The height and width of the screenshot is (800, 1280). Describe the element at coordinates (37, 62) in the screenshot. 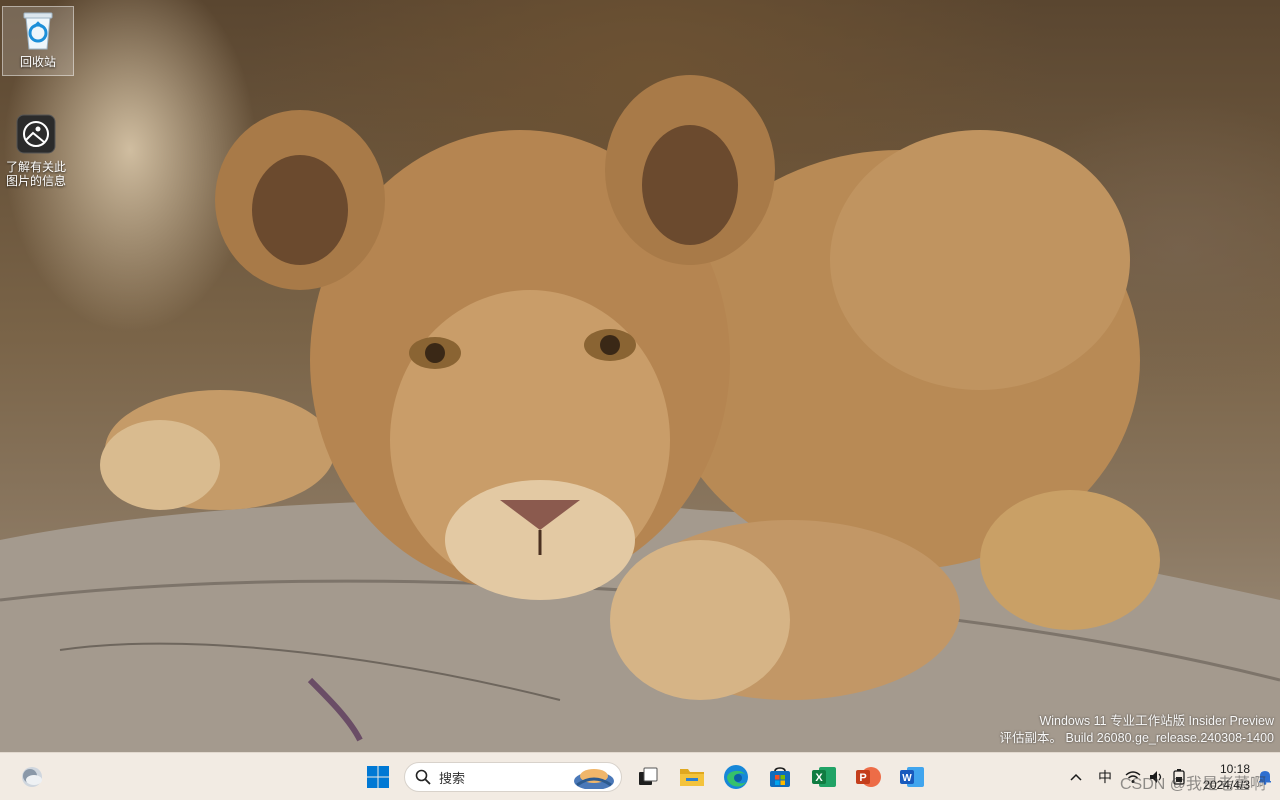

I see `recycle-bin-label: 回收站` at that location.